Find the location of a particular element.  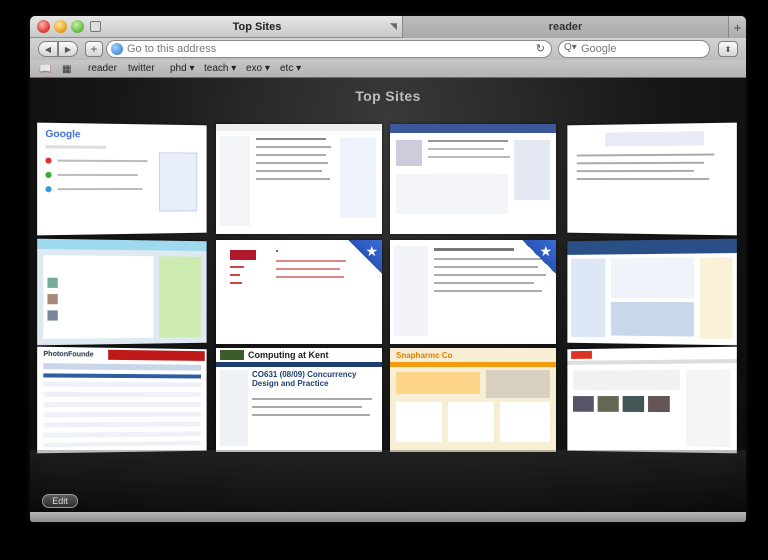

top-site-tile-twitter is located at coordinates (121, 292).